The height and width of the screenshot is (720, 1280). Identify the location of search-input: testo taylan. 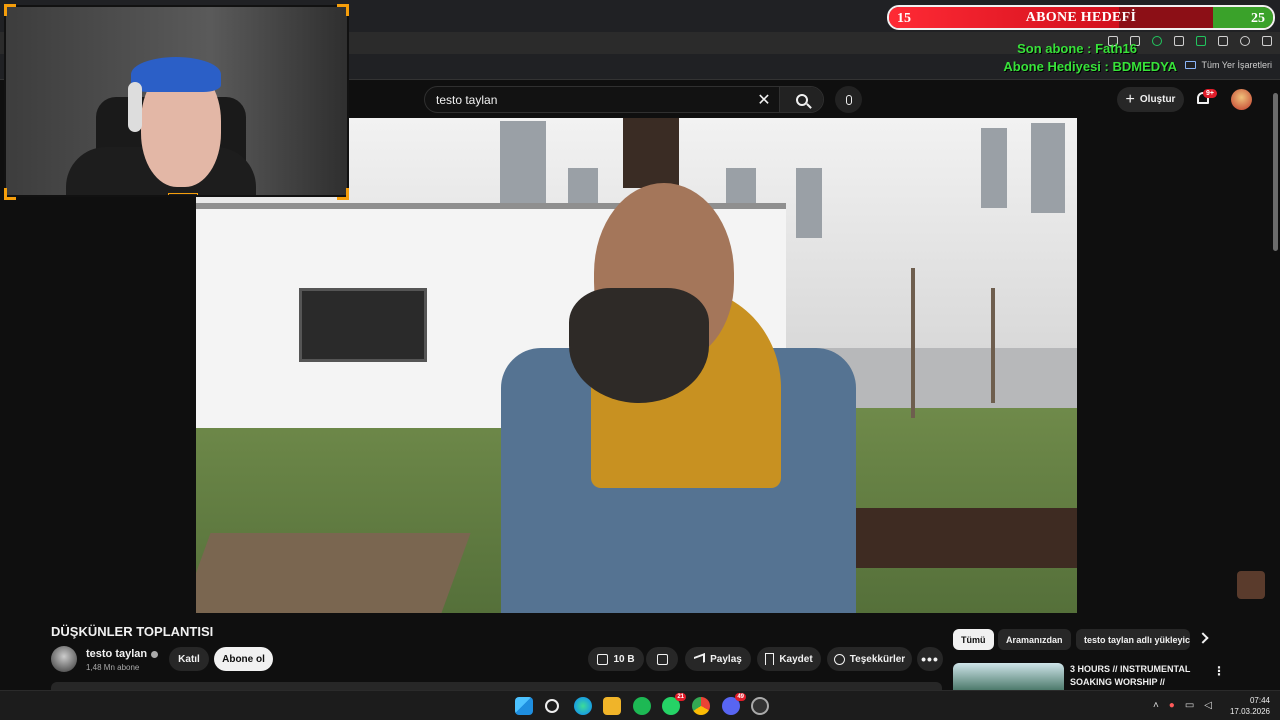
(587, 100).